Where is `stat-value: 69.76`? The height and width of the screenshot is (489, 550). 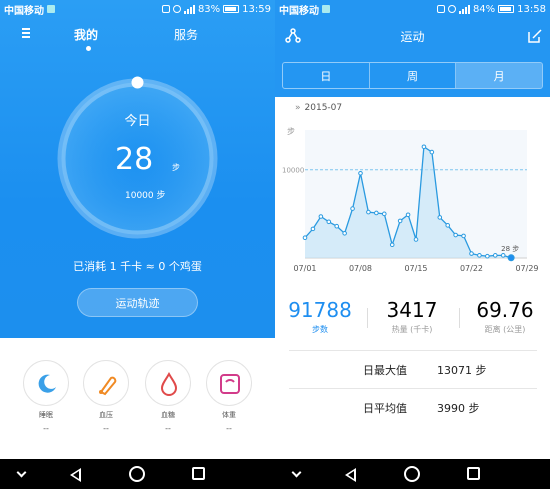 stat-value: 69.76 is located at coordinates (505, 310).